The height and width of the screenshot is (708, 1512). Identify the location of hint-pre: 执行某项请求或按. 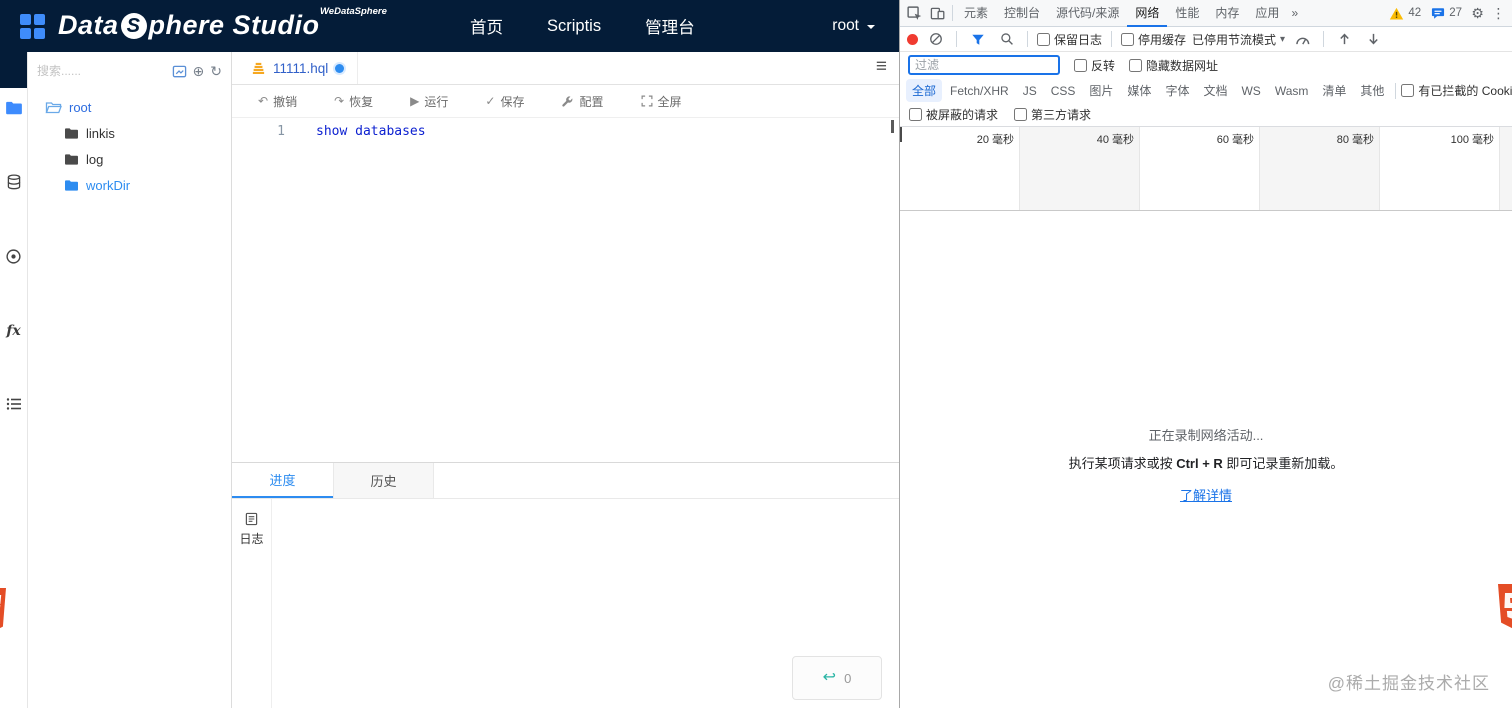
(1122, 463).